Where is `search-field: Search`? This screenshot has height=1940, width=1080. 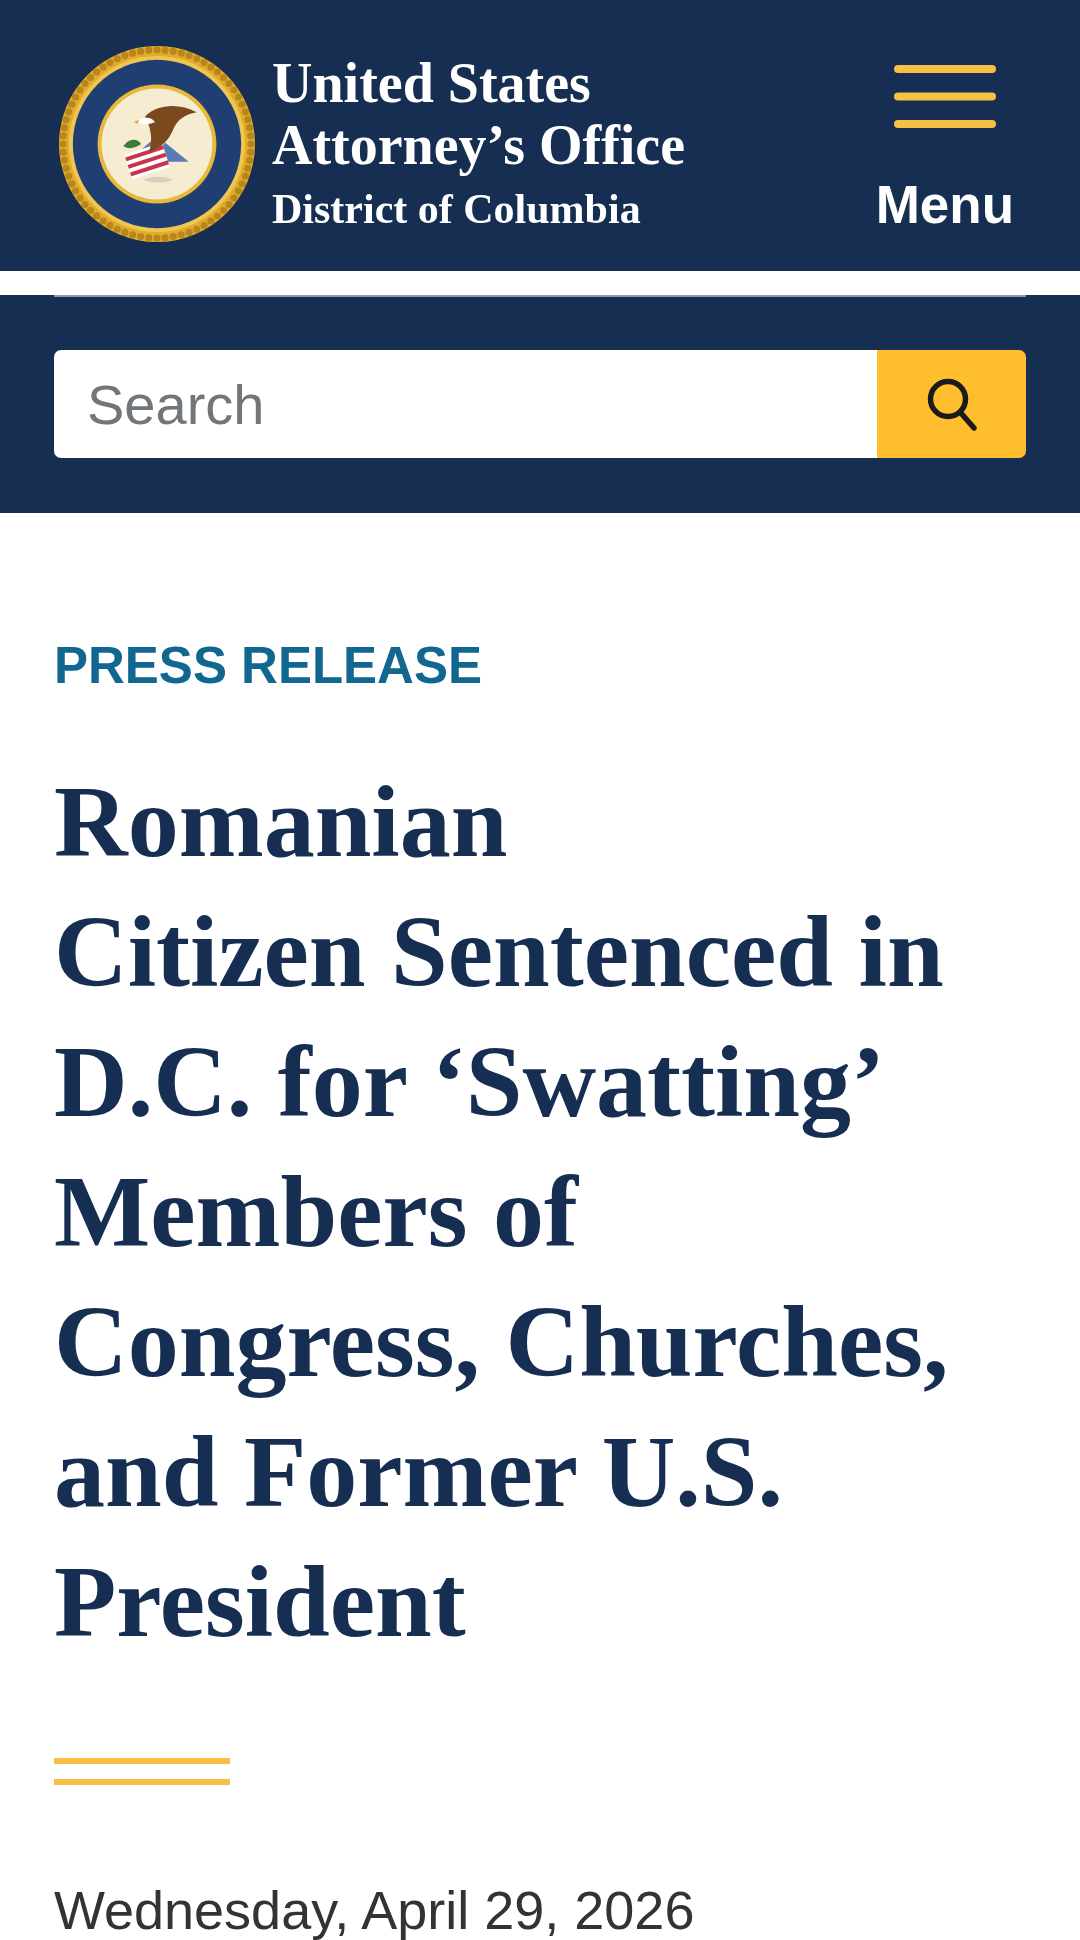 search-field: Search is located at coordinates (465, 404).